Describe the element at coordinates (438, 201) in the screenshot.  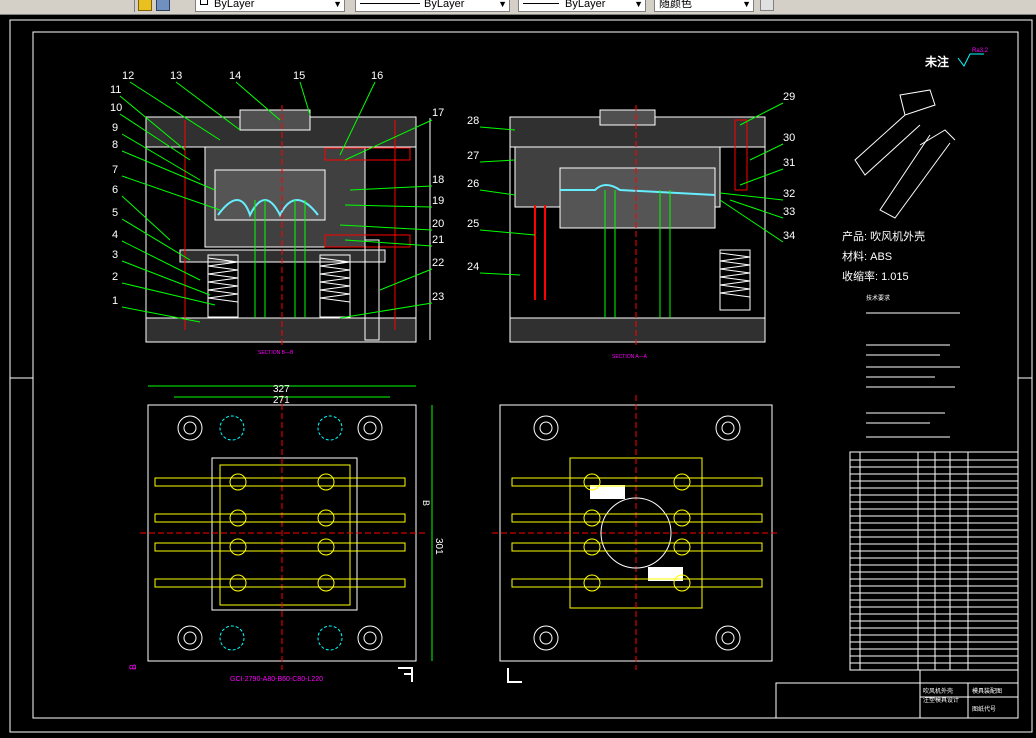
I see `svg-text: 19` at that location.